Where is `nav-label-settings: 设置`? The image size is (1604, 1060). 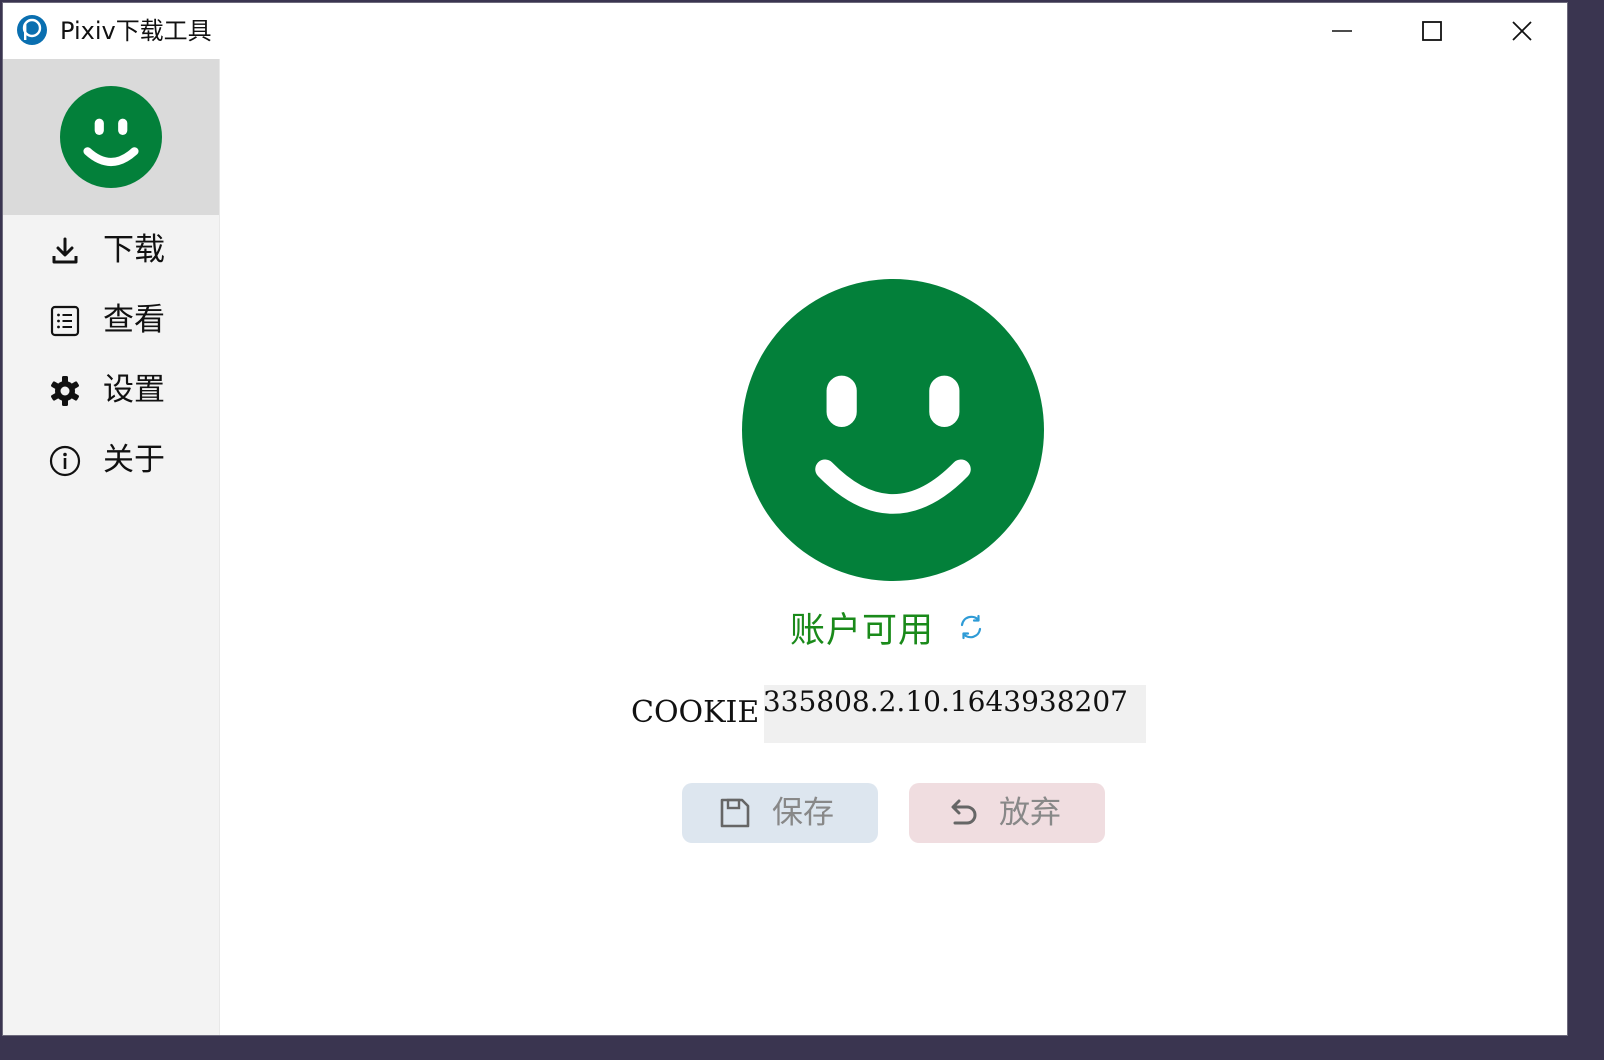
nav-label-settings: 设置 is located at coordinates (134, 390).